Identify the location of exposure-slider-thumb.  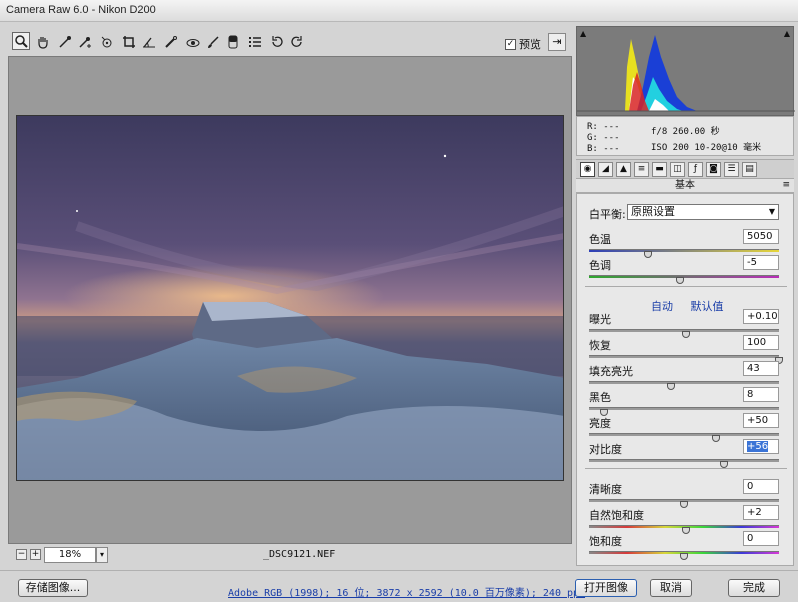
(685, 334).